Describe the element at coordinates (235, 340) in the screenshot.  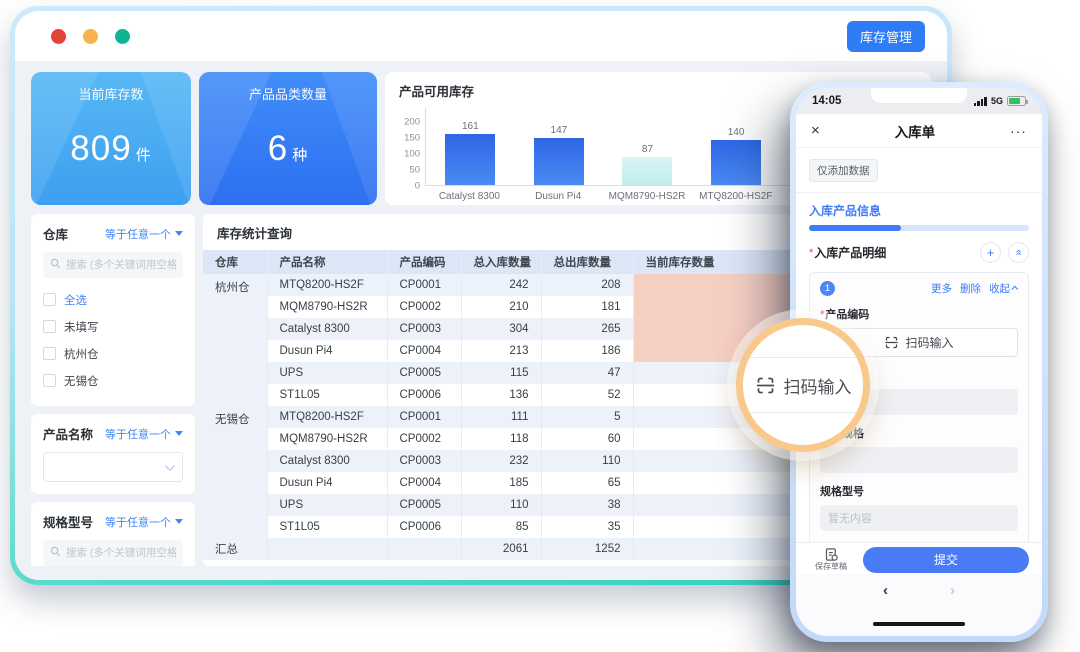
I see `warehouse-cell: 杭州仓` at that location.